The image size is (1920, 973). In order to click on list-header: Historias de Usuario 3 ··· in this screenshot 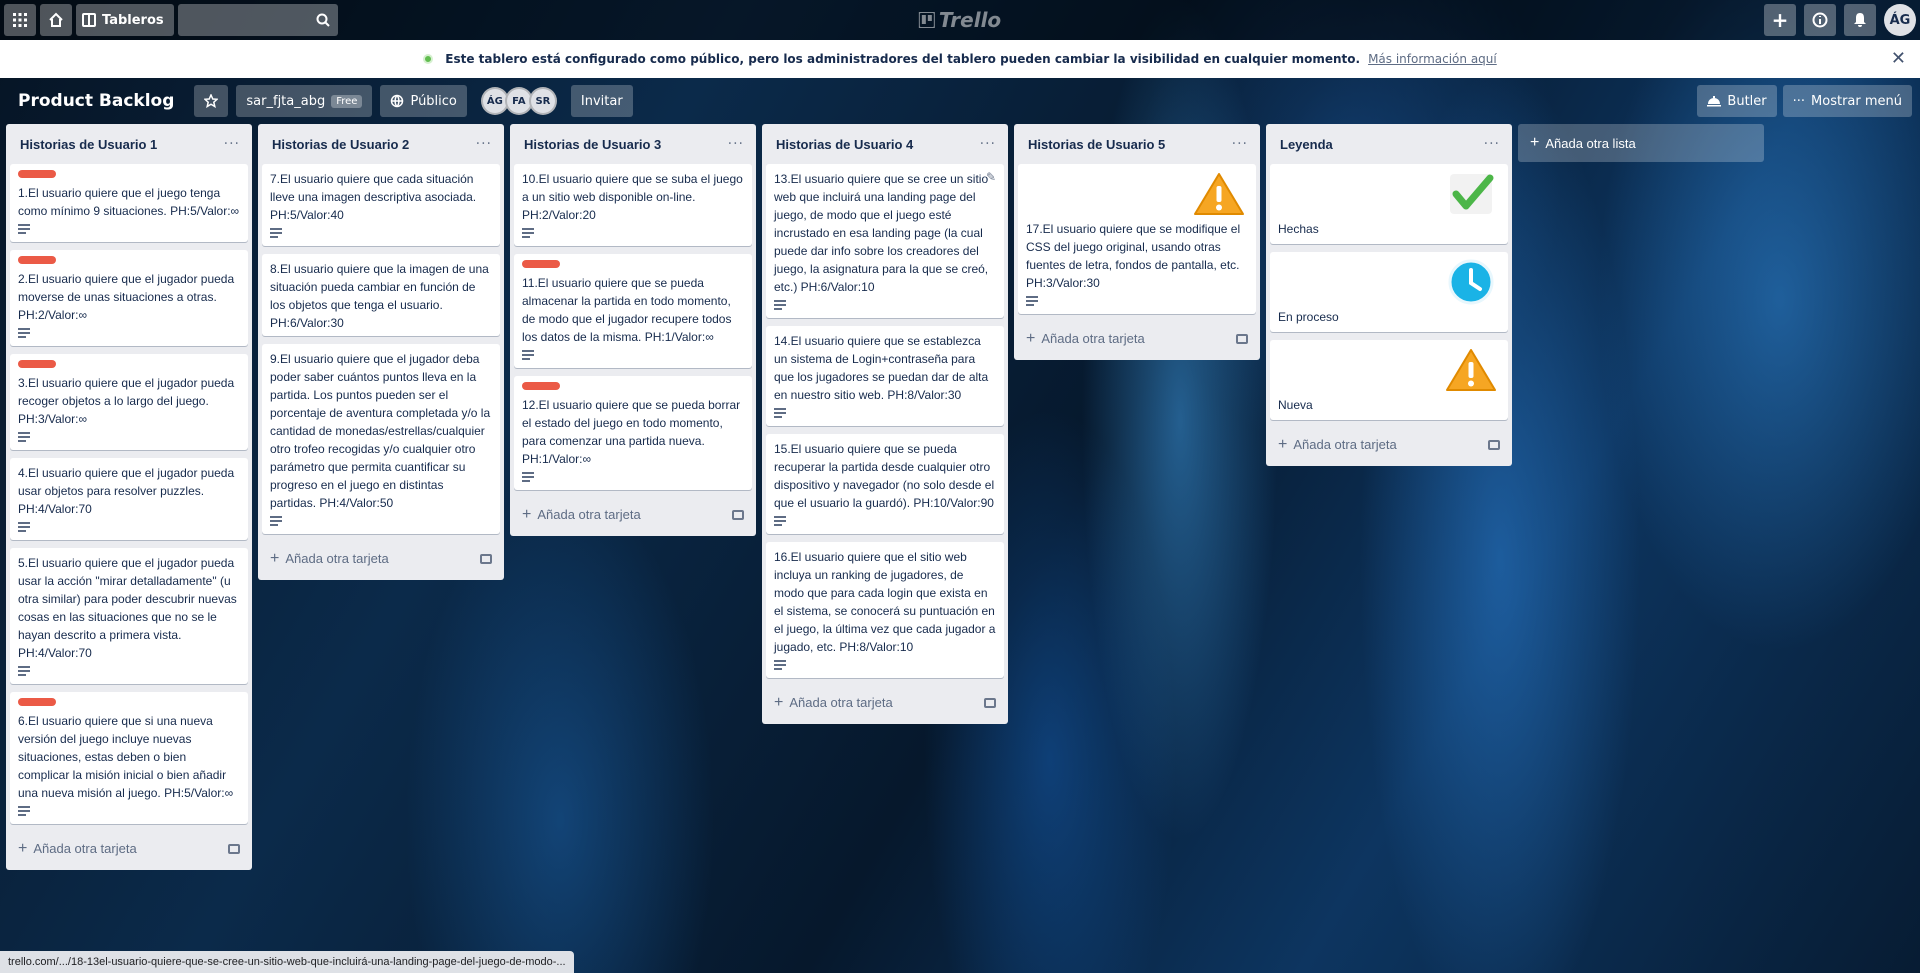, I will do `click(633, 144)`.